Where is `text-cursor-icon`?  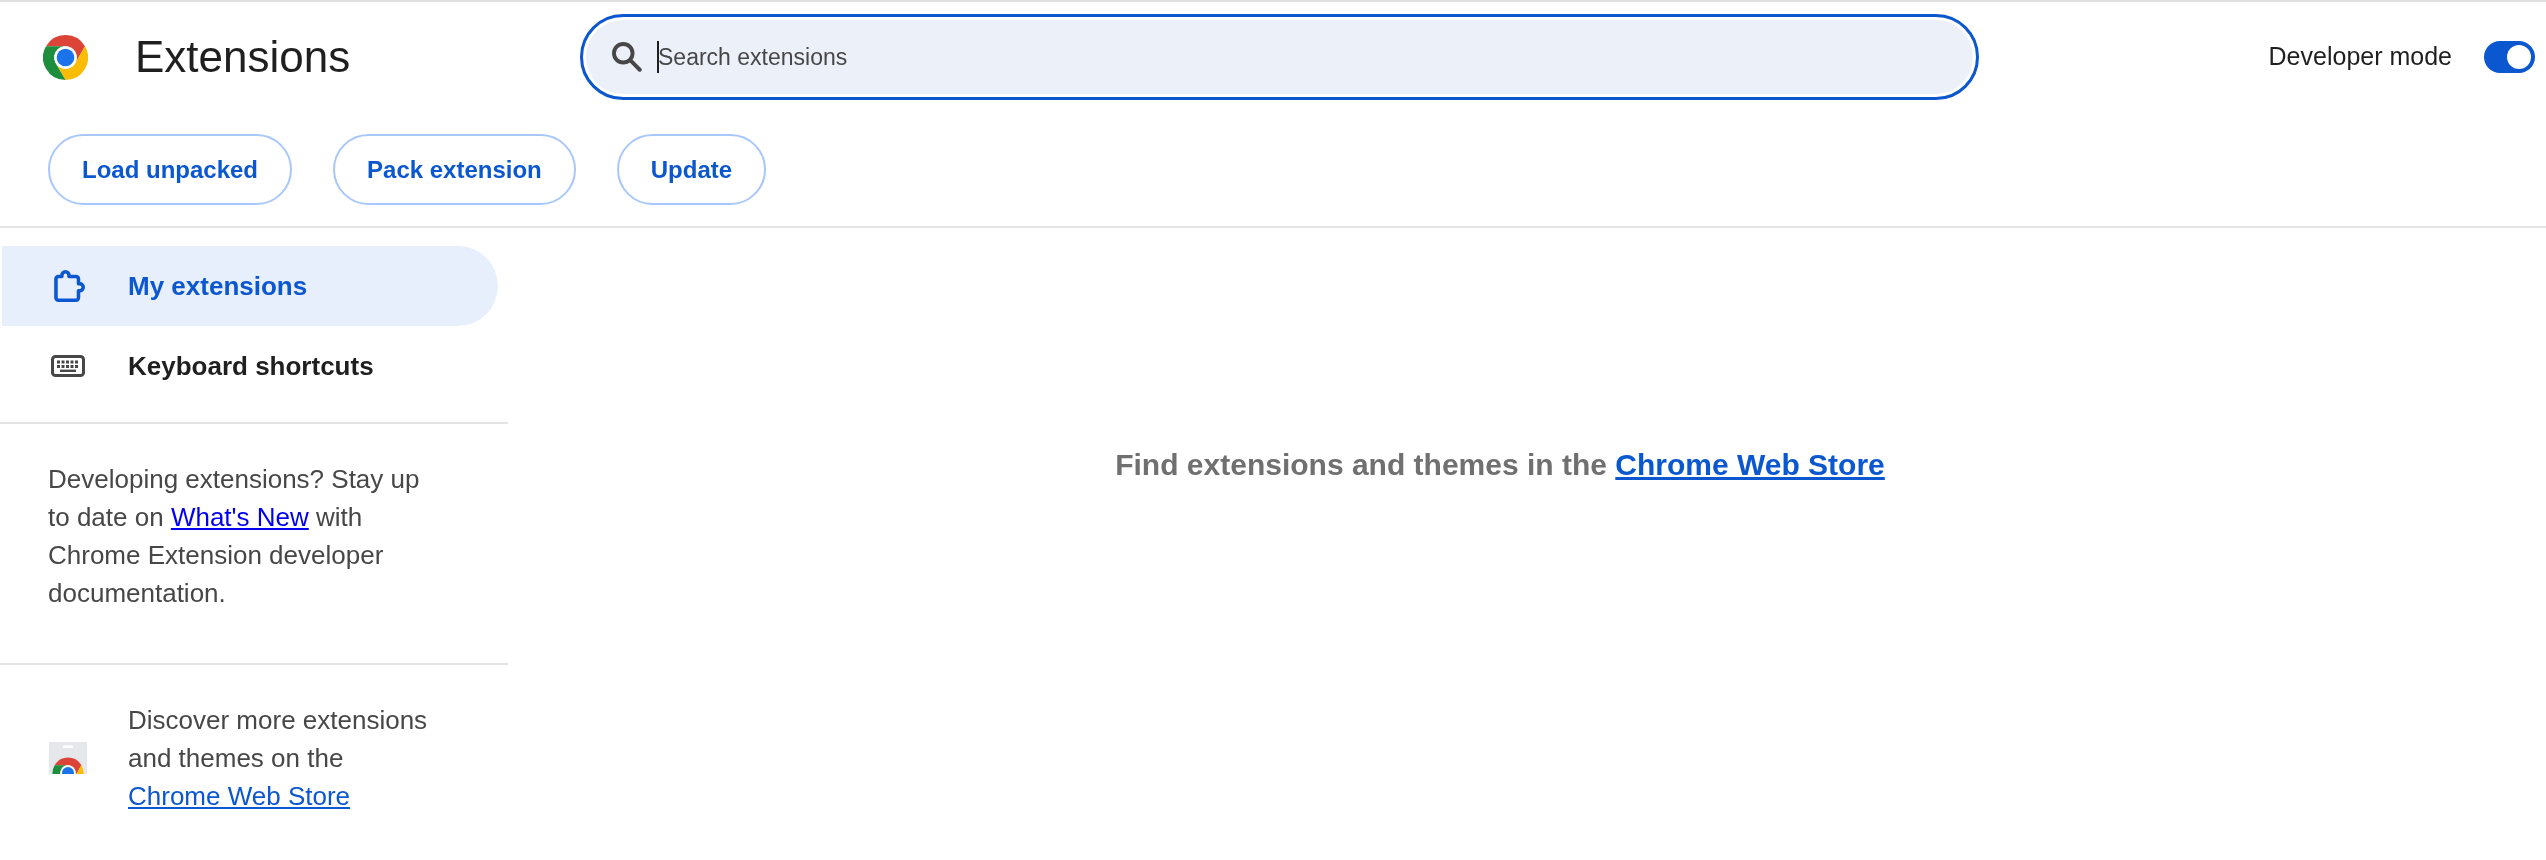
text-cursor-icon is located at coordinates (658, 57).